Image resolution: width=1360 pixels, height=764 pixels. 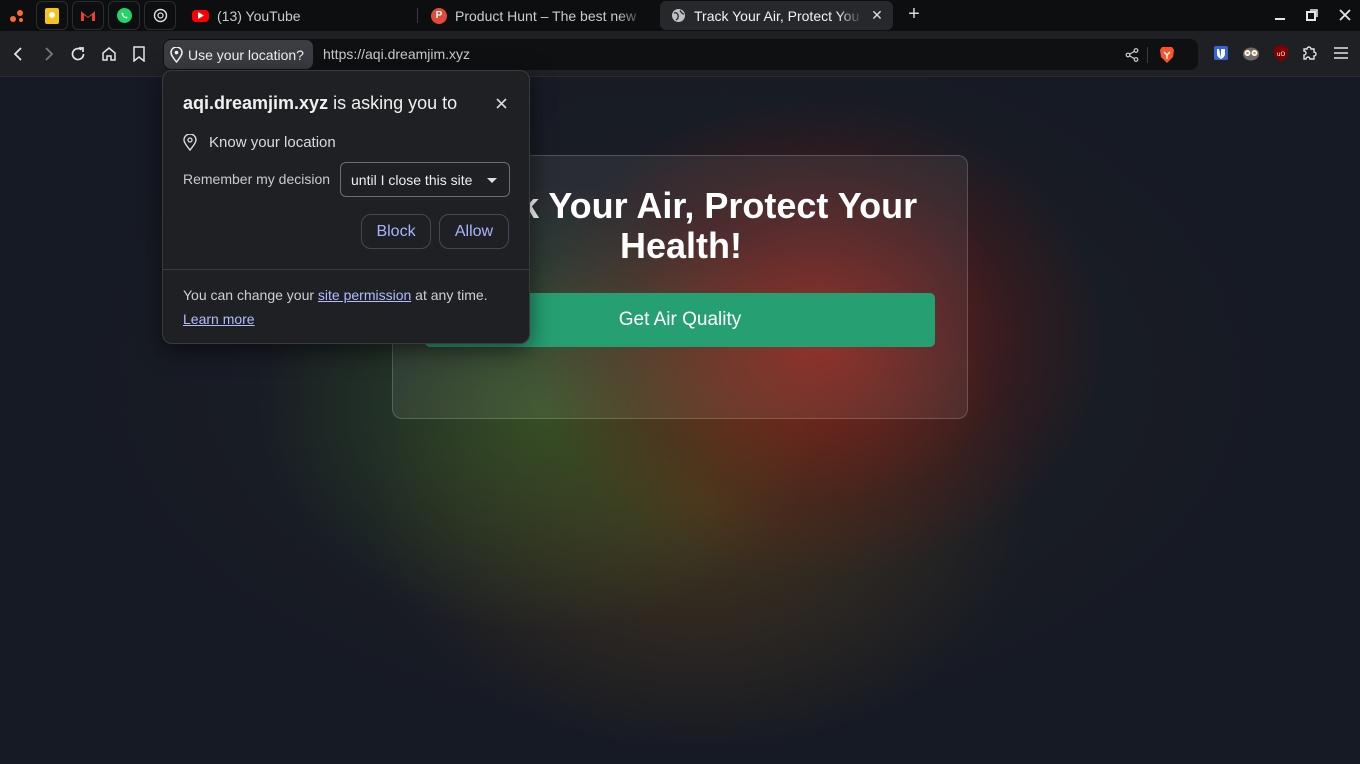 I want to click on close-tab-icon: ✕, so click(x=877, y=16).